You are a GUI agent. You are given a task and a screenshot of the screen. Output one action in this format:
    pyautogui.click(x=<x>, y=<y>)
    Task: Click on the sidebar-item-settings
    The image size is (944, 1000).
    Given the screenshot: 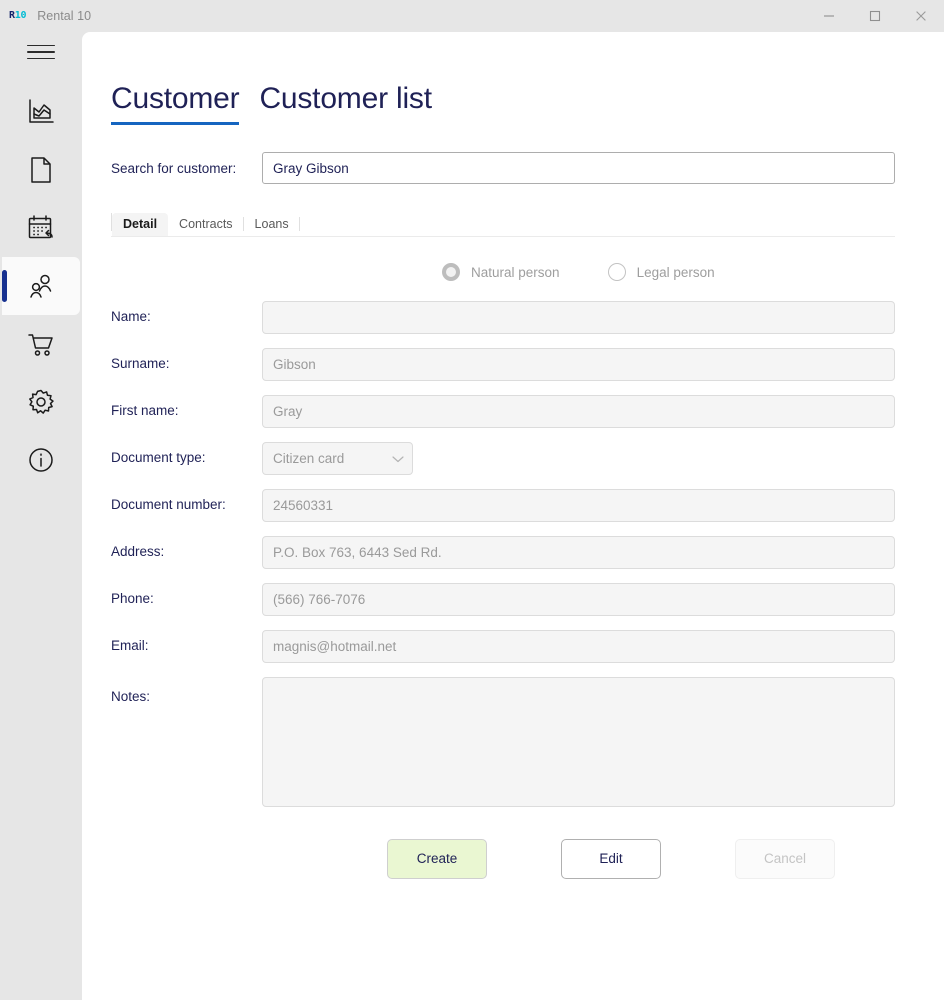 What is the action you would take?
    pyautogui.click(x=41, y=402)
    